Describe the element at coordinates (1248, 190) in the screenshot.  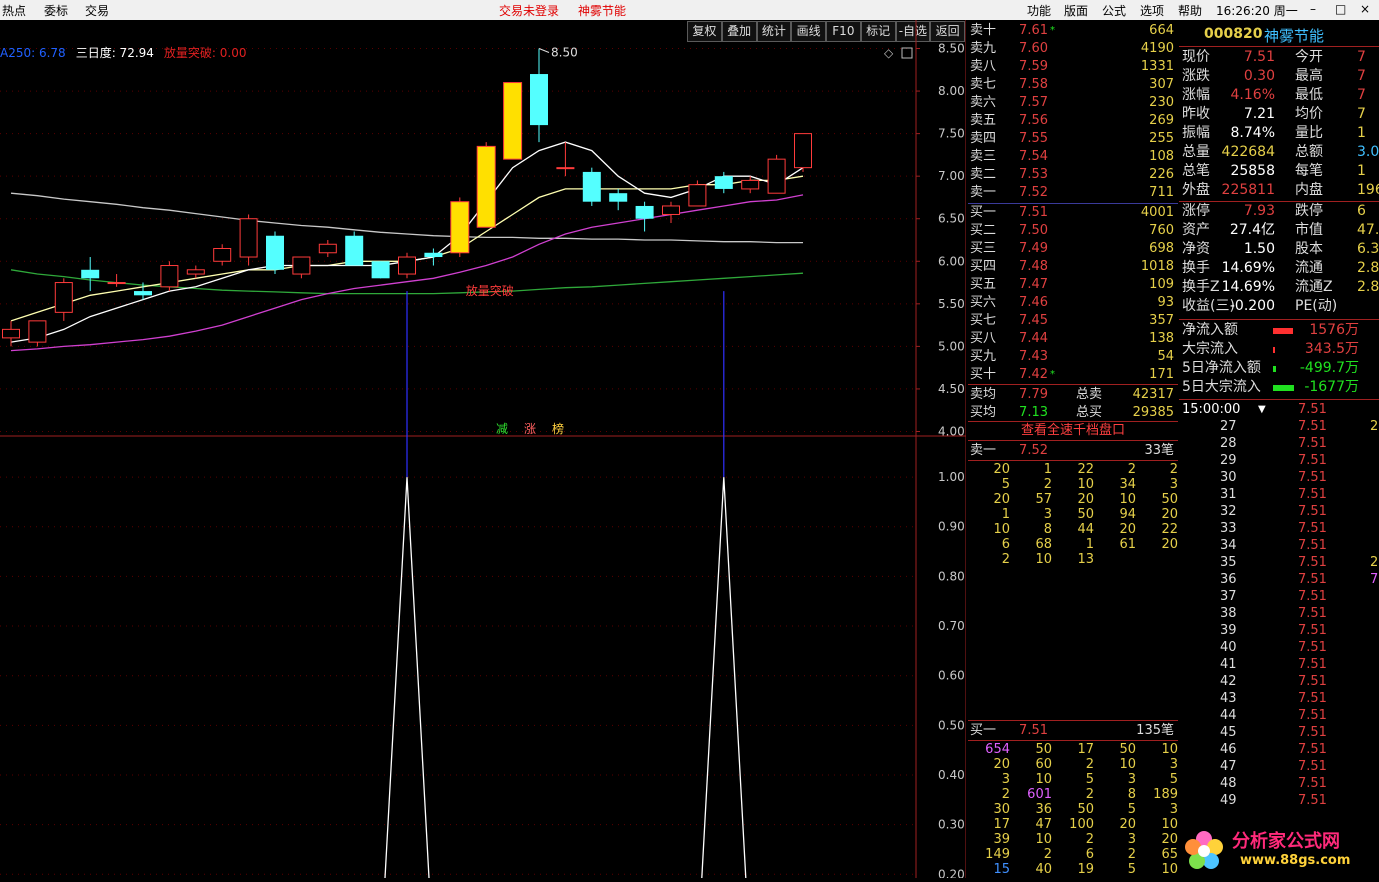
I see `quote-value: 225811` at that location.